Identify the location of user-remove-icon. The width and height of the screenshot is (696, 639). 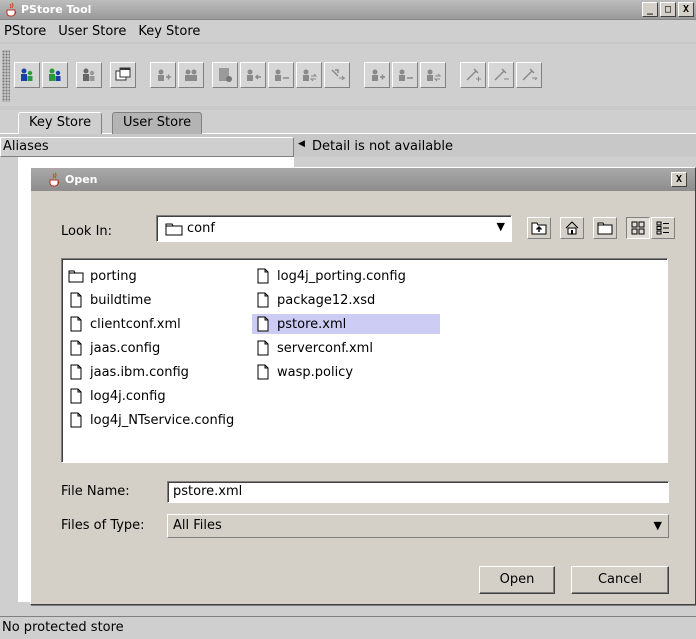
(281, 75).